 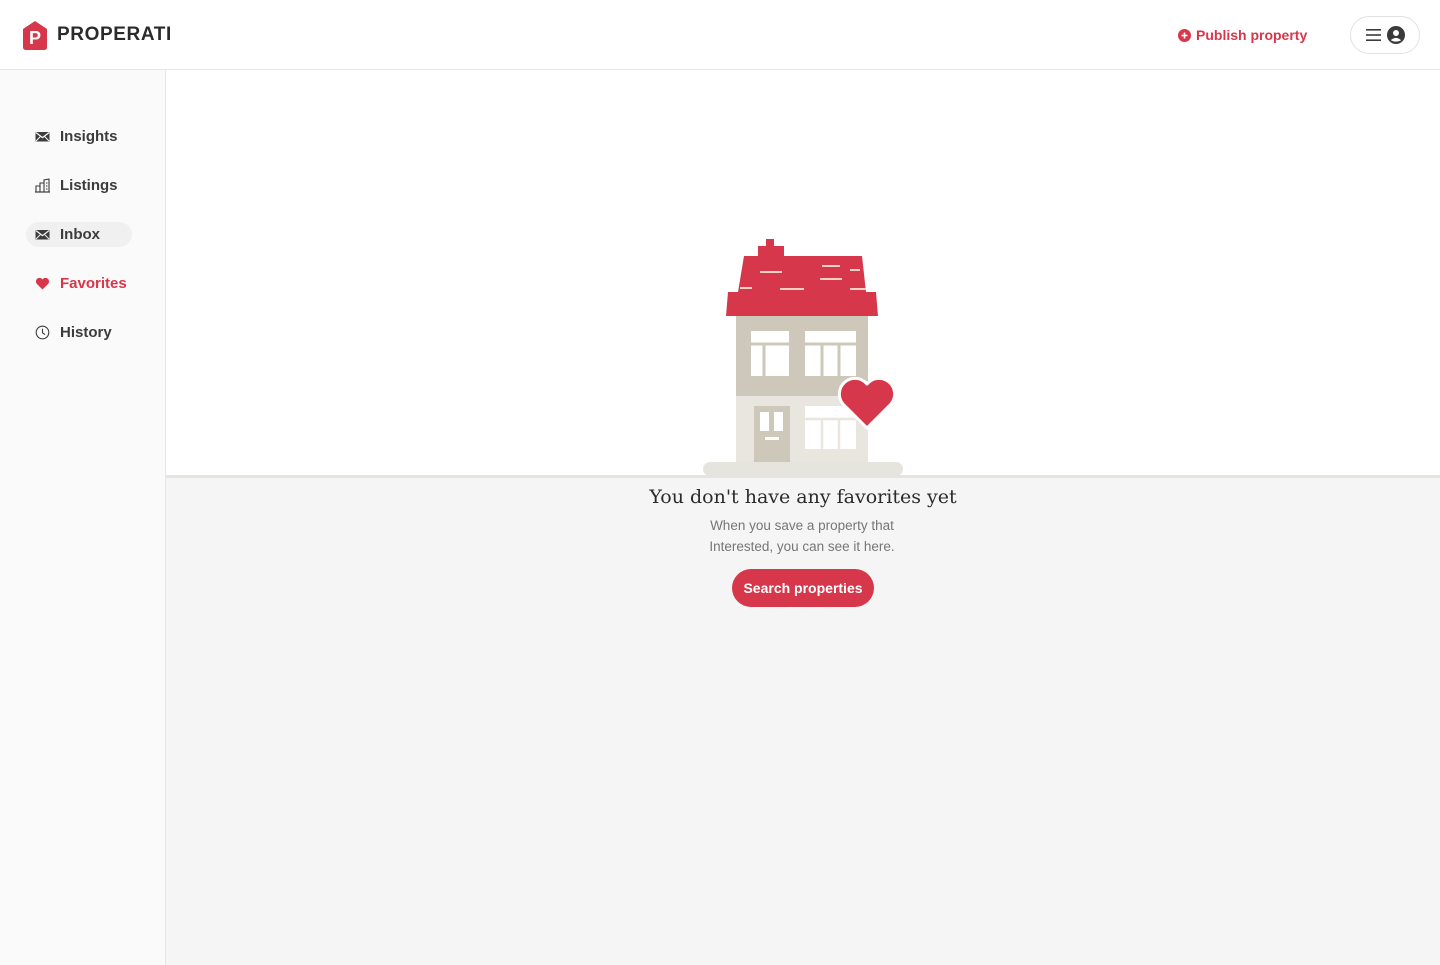 I want to click on empty-state-line-1: When you save a property that, so click(x=802, y=525).